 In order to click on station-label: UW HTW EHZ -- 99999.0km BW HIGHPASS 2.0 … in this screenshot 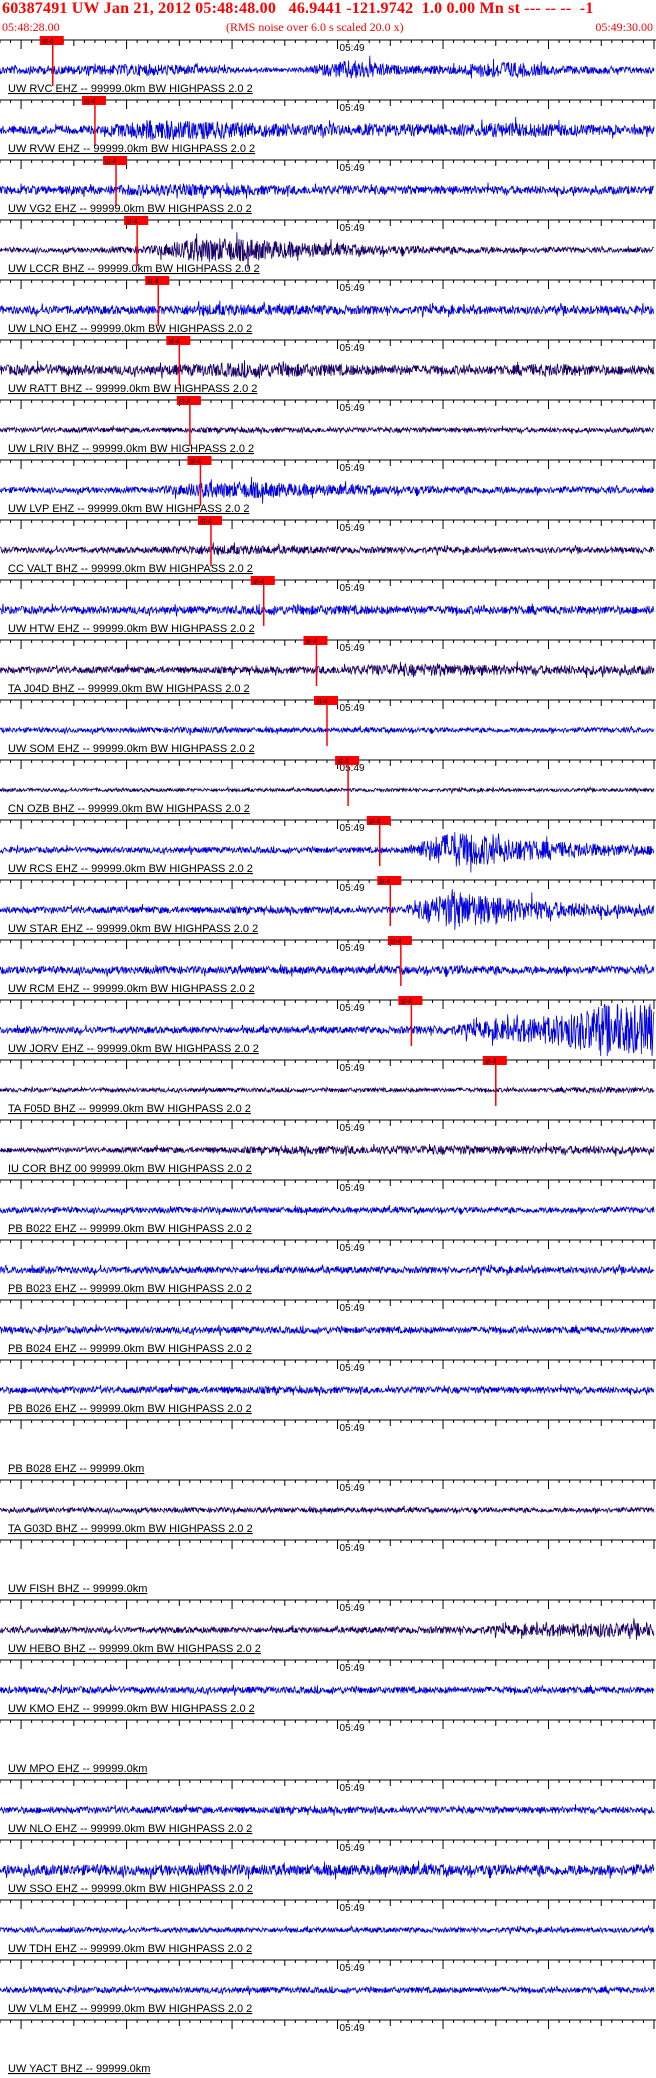, I will do `click(131, 629)`.